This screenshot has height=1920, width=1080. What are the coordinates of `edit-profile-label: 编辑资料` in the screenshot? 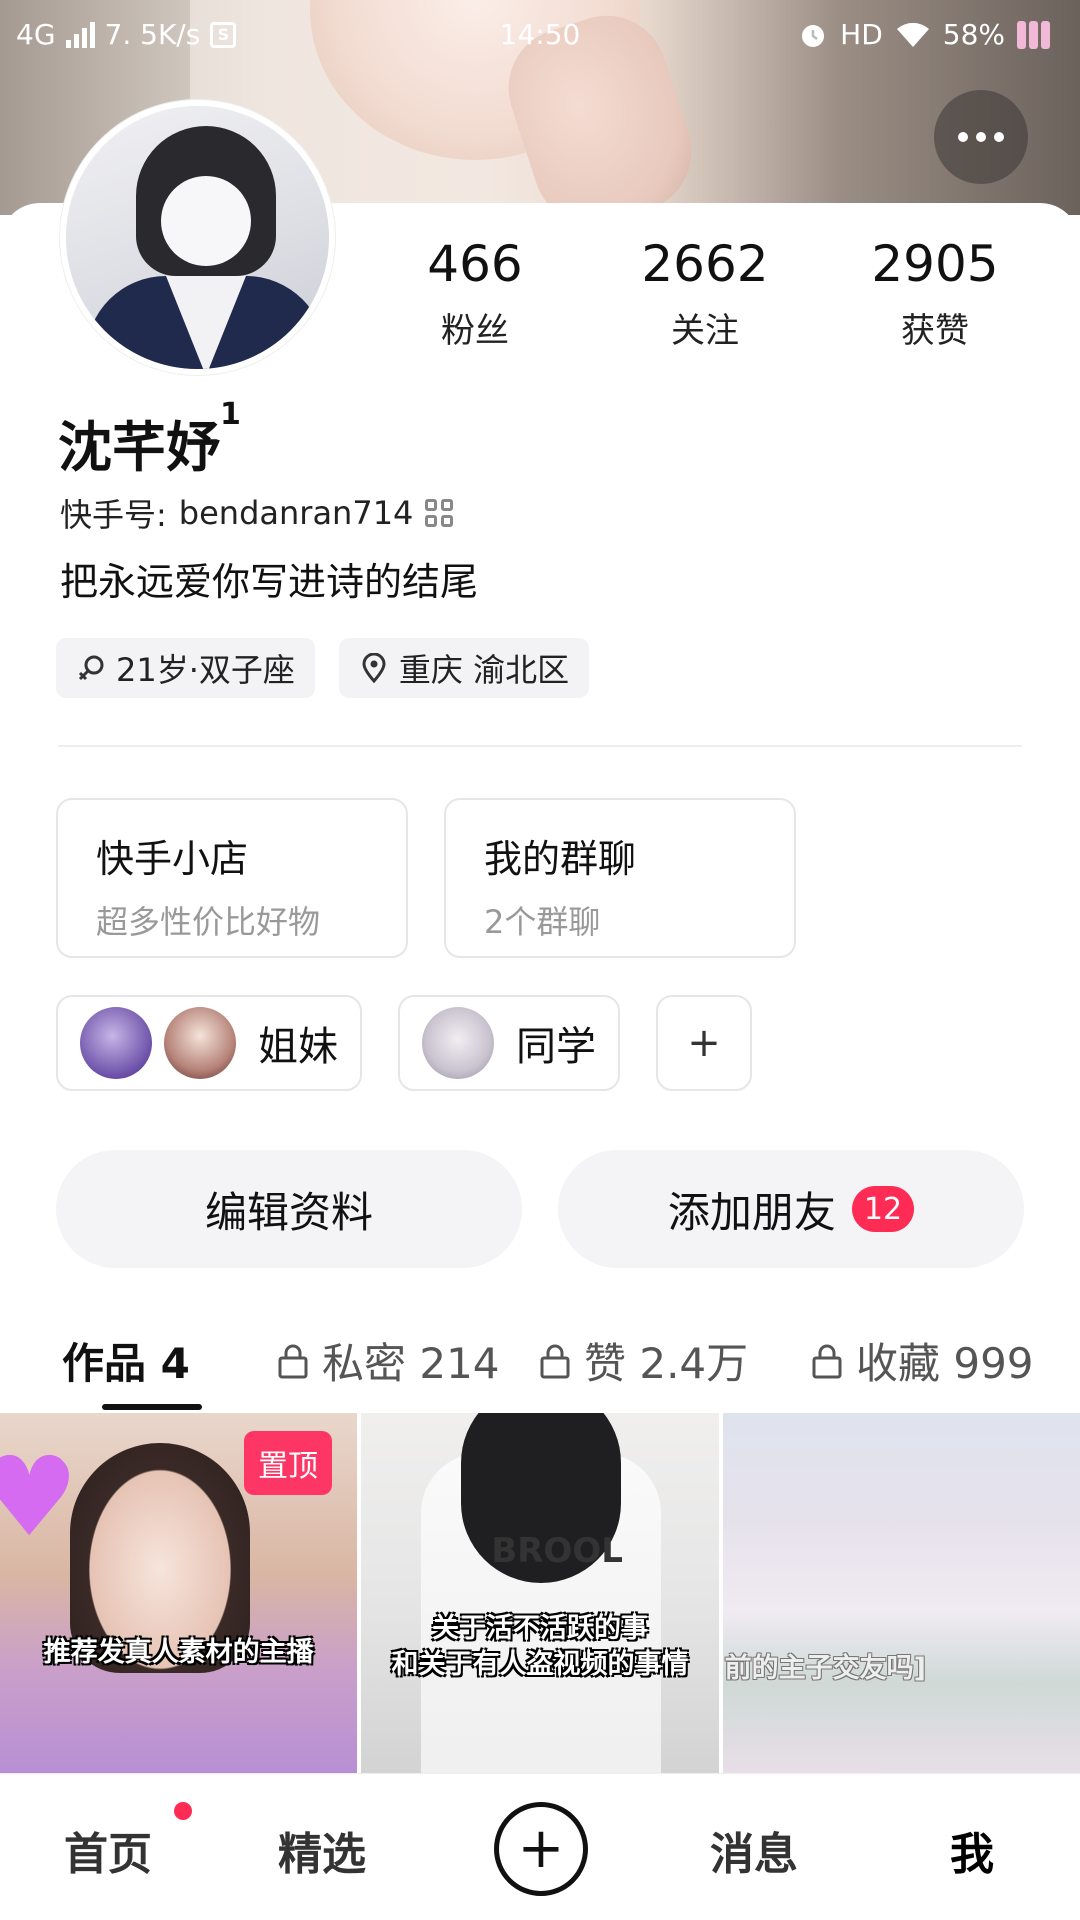 It's located at (288, 1212).